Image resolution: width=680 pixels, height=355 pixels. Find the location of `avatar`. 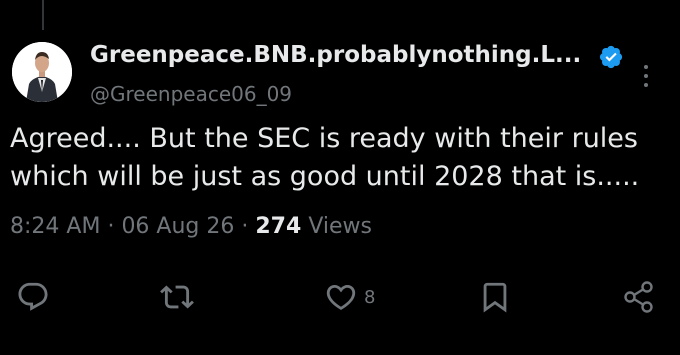

avatar is located at coordinates (42, 72).